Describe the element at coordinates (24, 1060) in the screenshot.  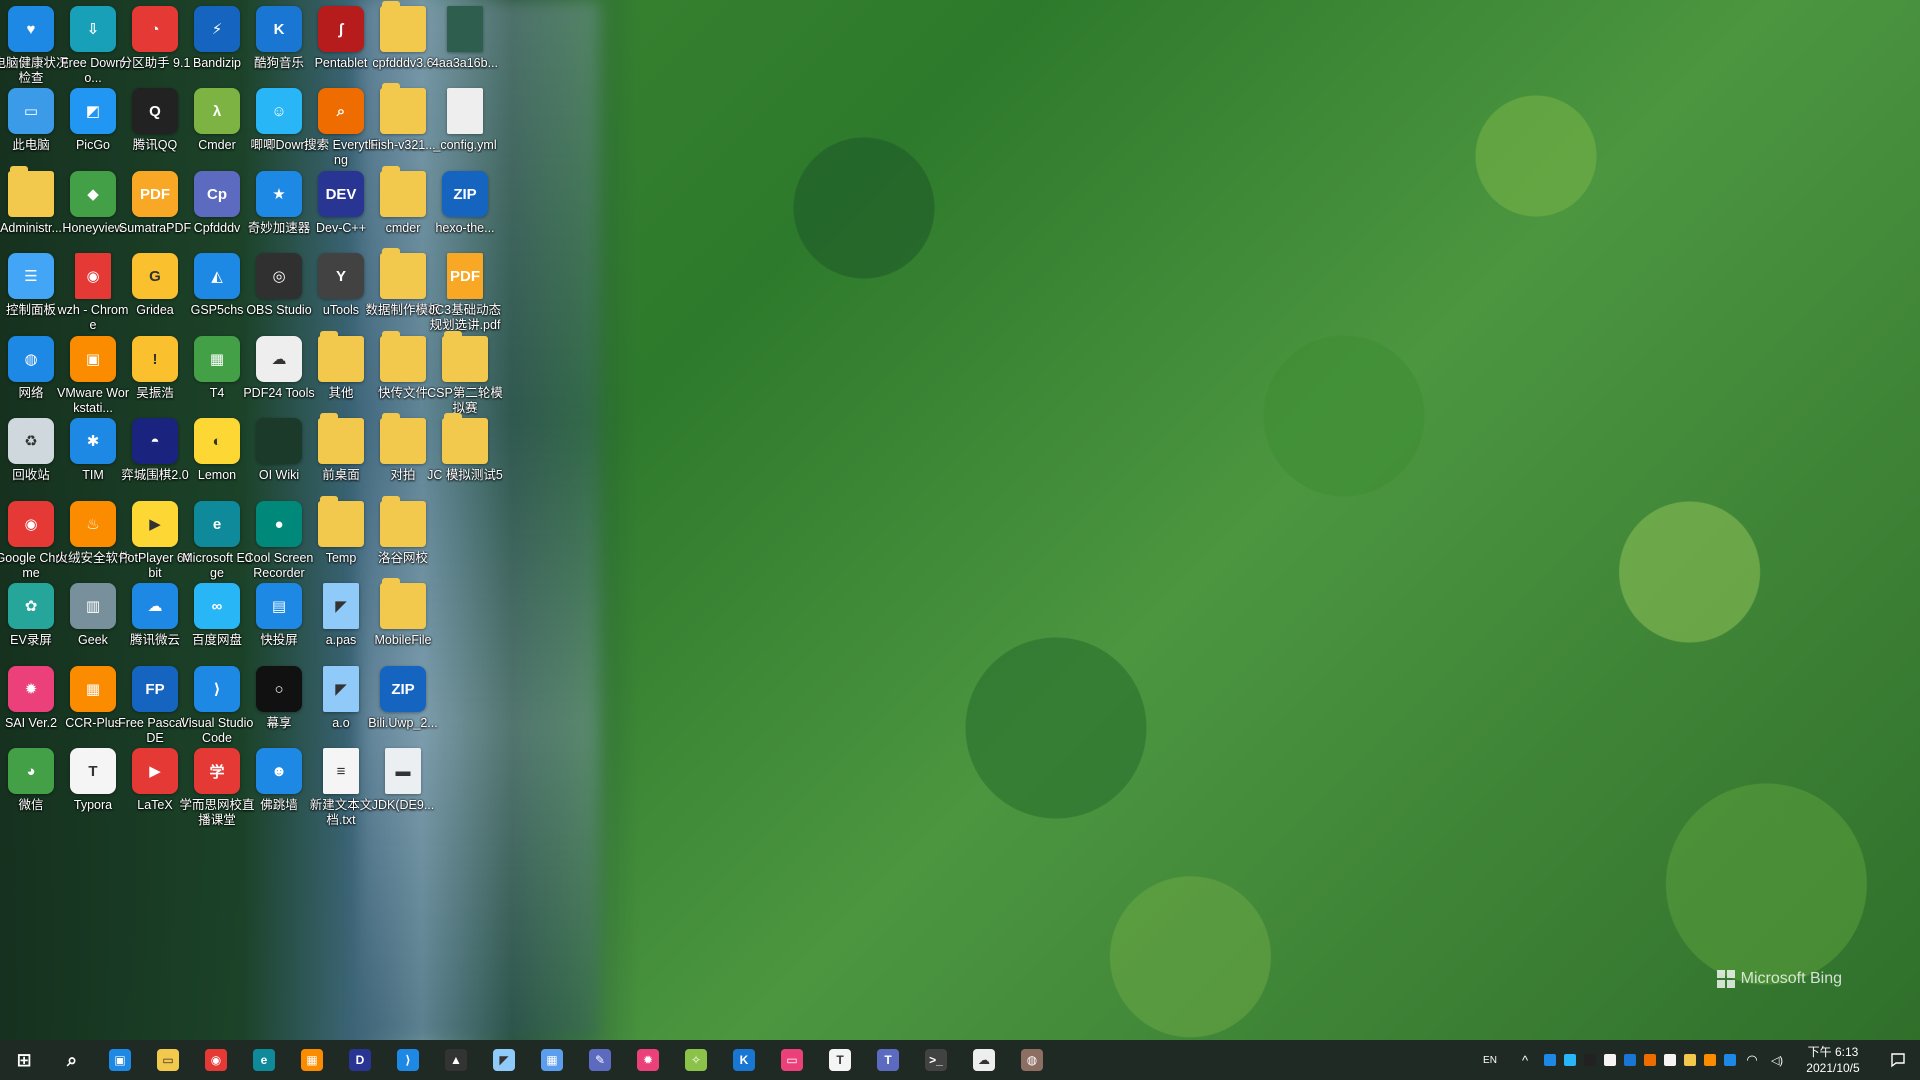
I see `start-button: ⊞` at that location.